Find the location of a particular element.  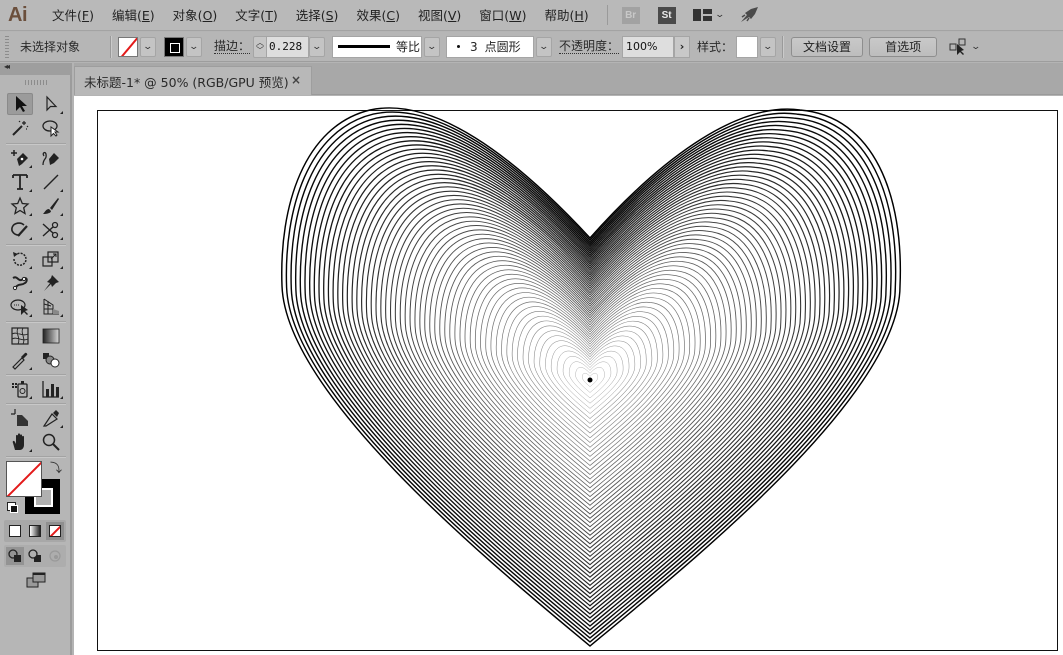

brush-label: 点圆形 is located at coordinates (502, 47).